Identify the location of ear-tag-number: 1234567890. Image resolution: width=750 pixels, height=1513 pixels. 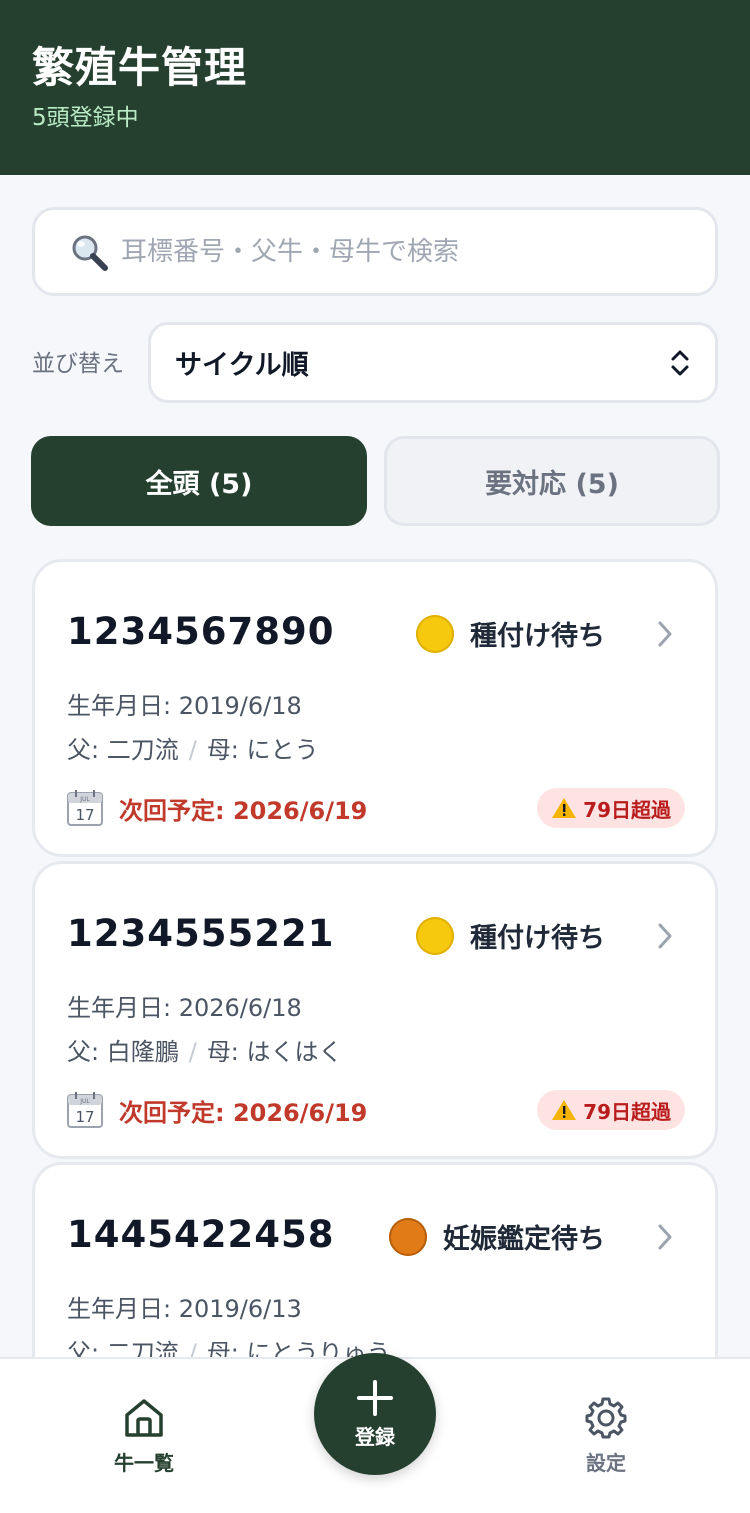
(201, 631).